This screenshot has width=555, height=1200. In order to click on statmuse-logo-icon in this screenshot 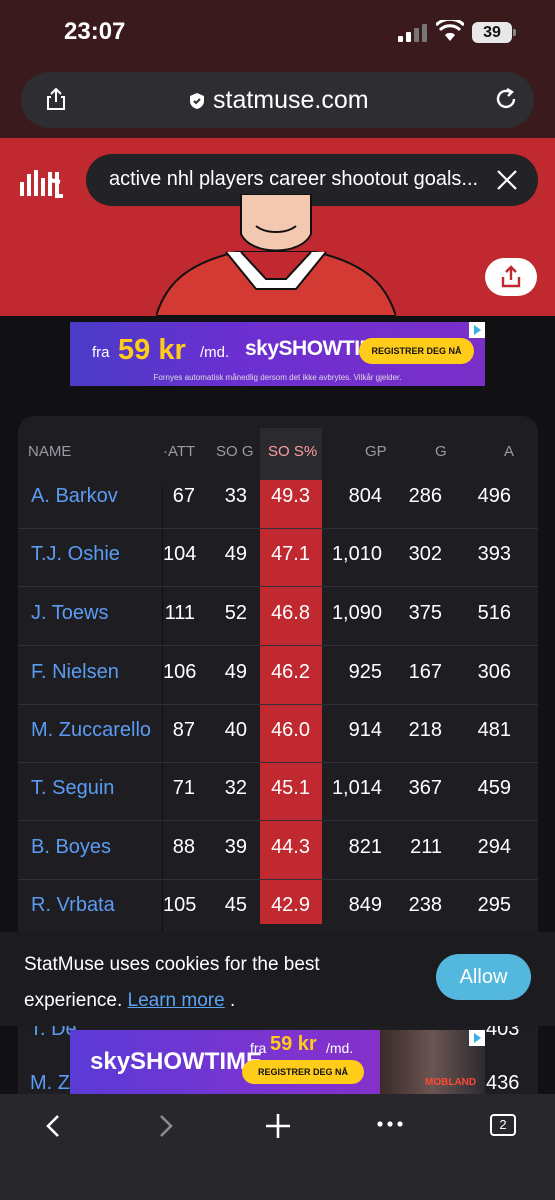, I will do `click(42, 183)`.